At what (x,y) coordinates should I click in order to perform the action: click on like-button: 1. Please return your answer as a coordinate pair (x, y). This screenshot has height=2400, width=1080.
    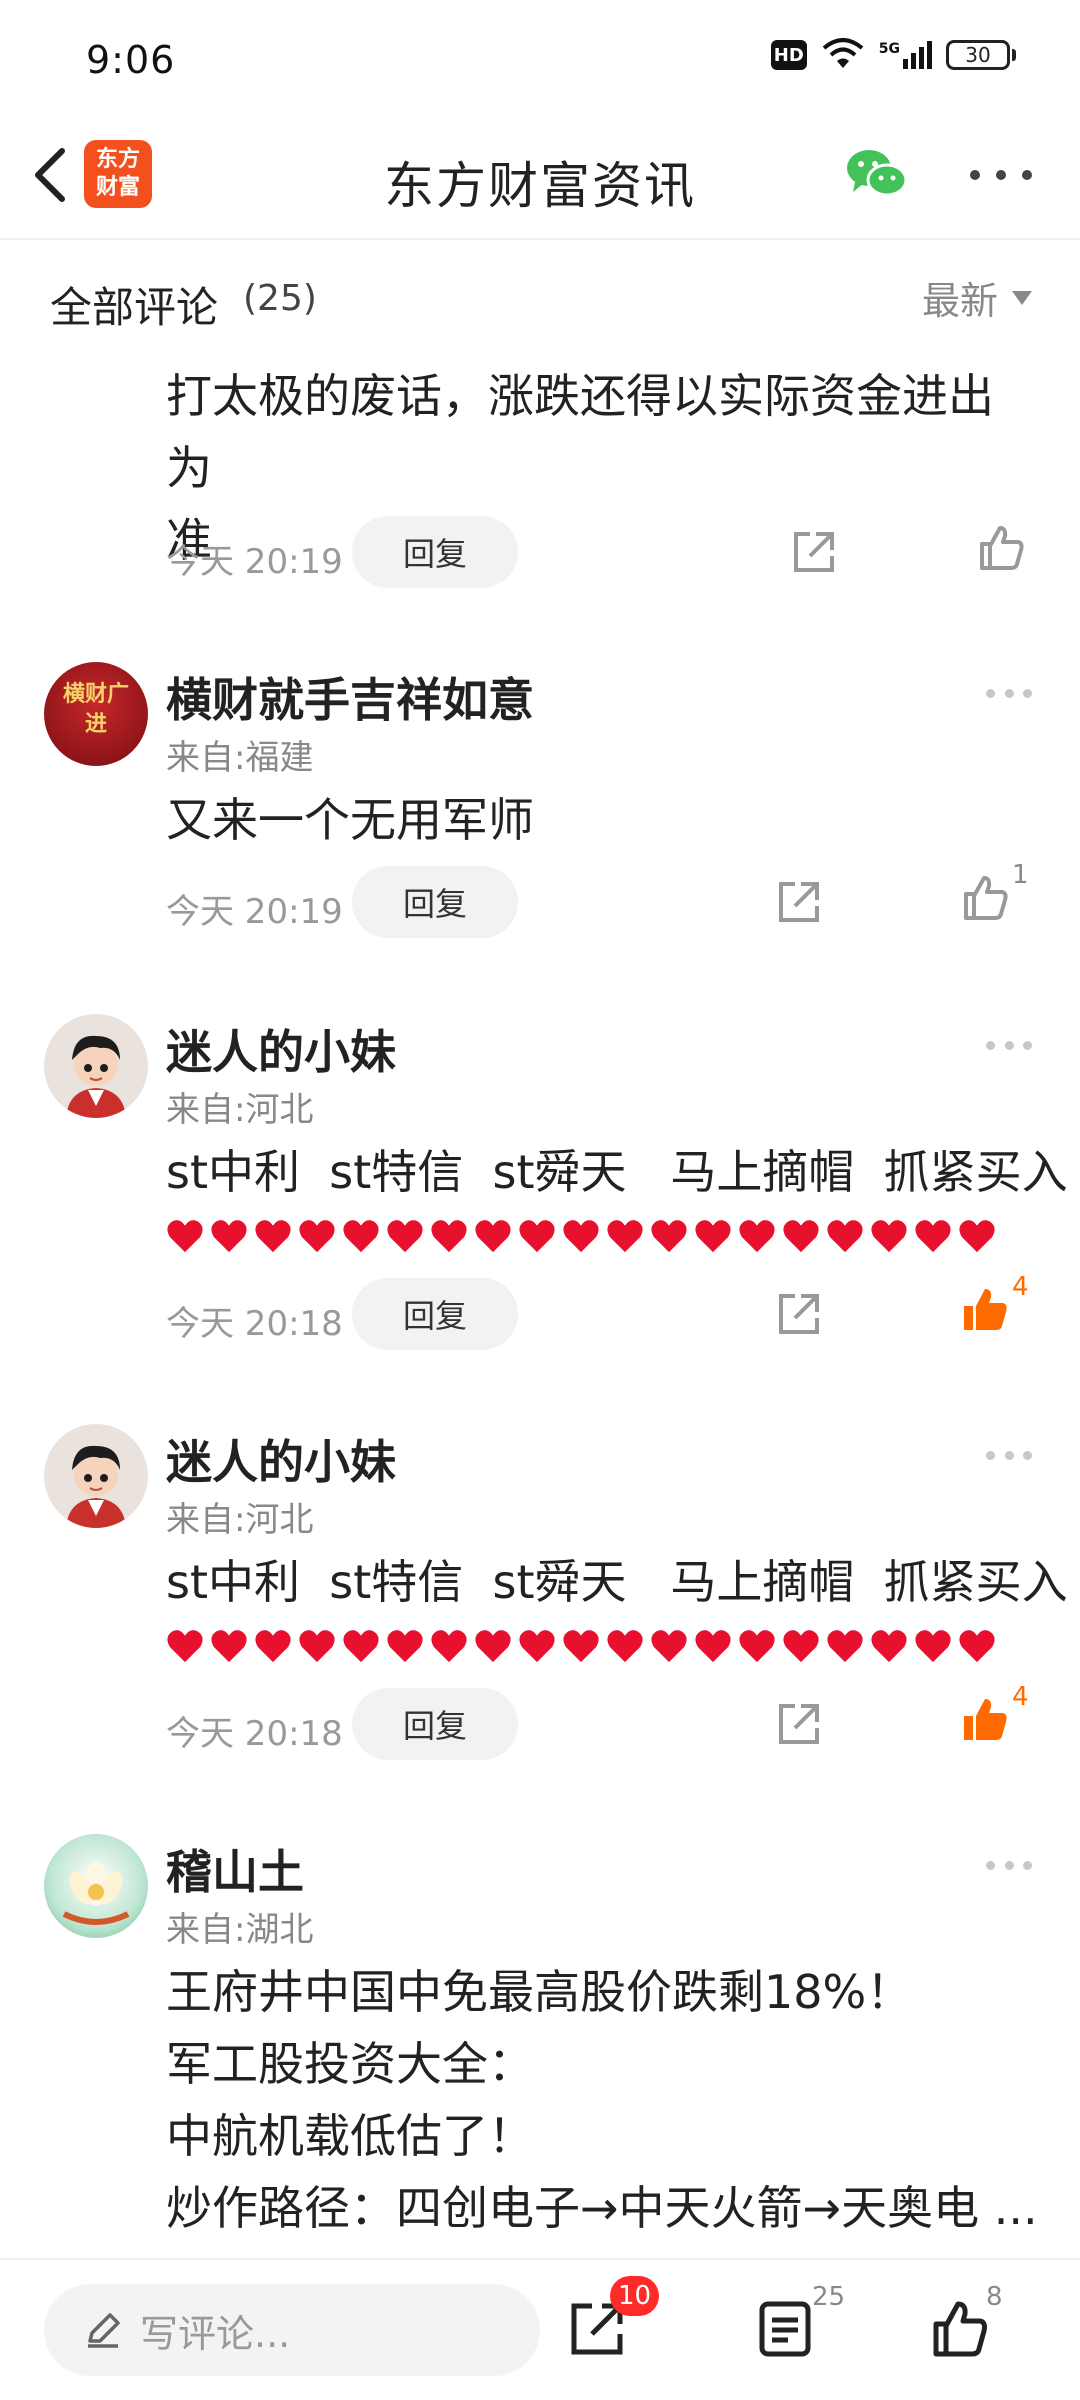
    Looking at the image, I should click on (995, 896).